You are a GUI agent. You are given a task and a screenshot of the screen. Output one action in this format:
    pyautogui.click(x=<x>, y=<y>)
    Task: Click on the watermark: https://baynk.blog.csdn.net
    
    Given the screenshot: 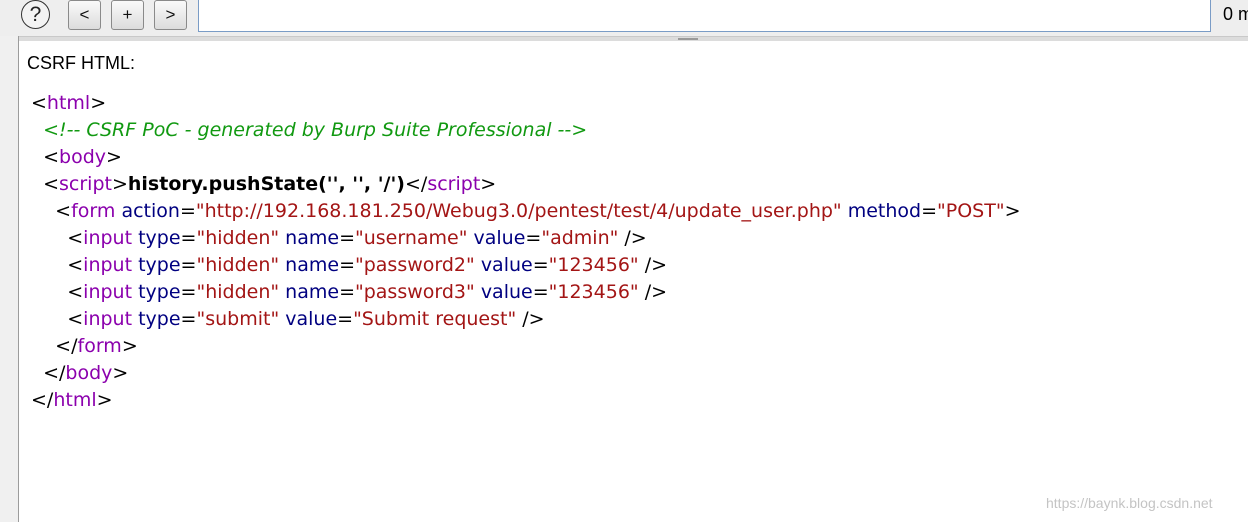 What is the action you would take?
    pyautogui.click(x=1129, y=503)
    